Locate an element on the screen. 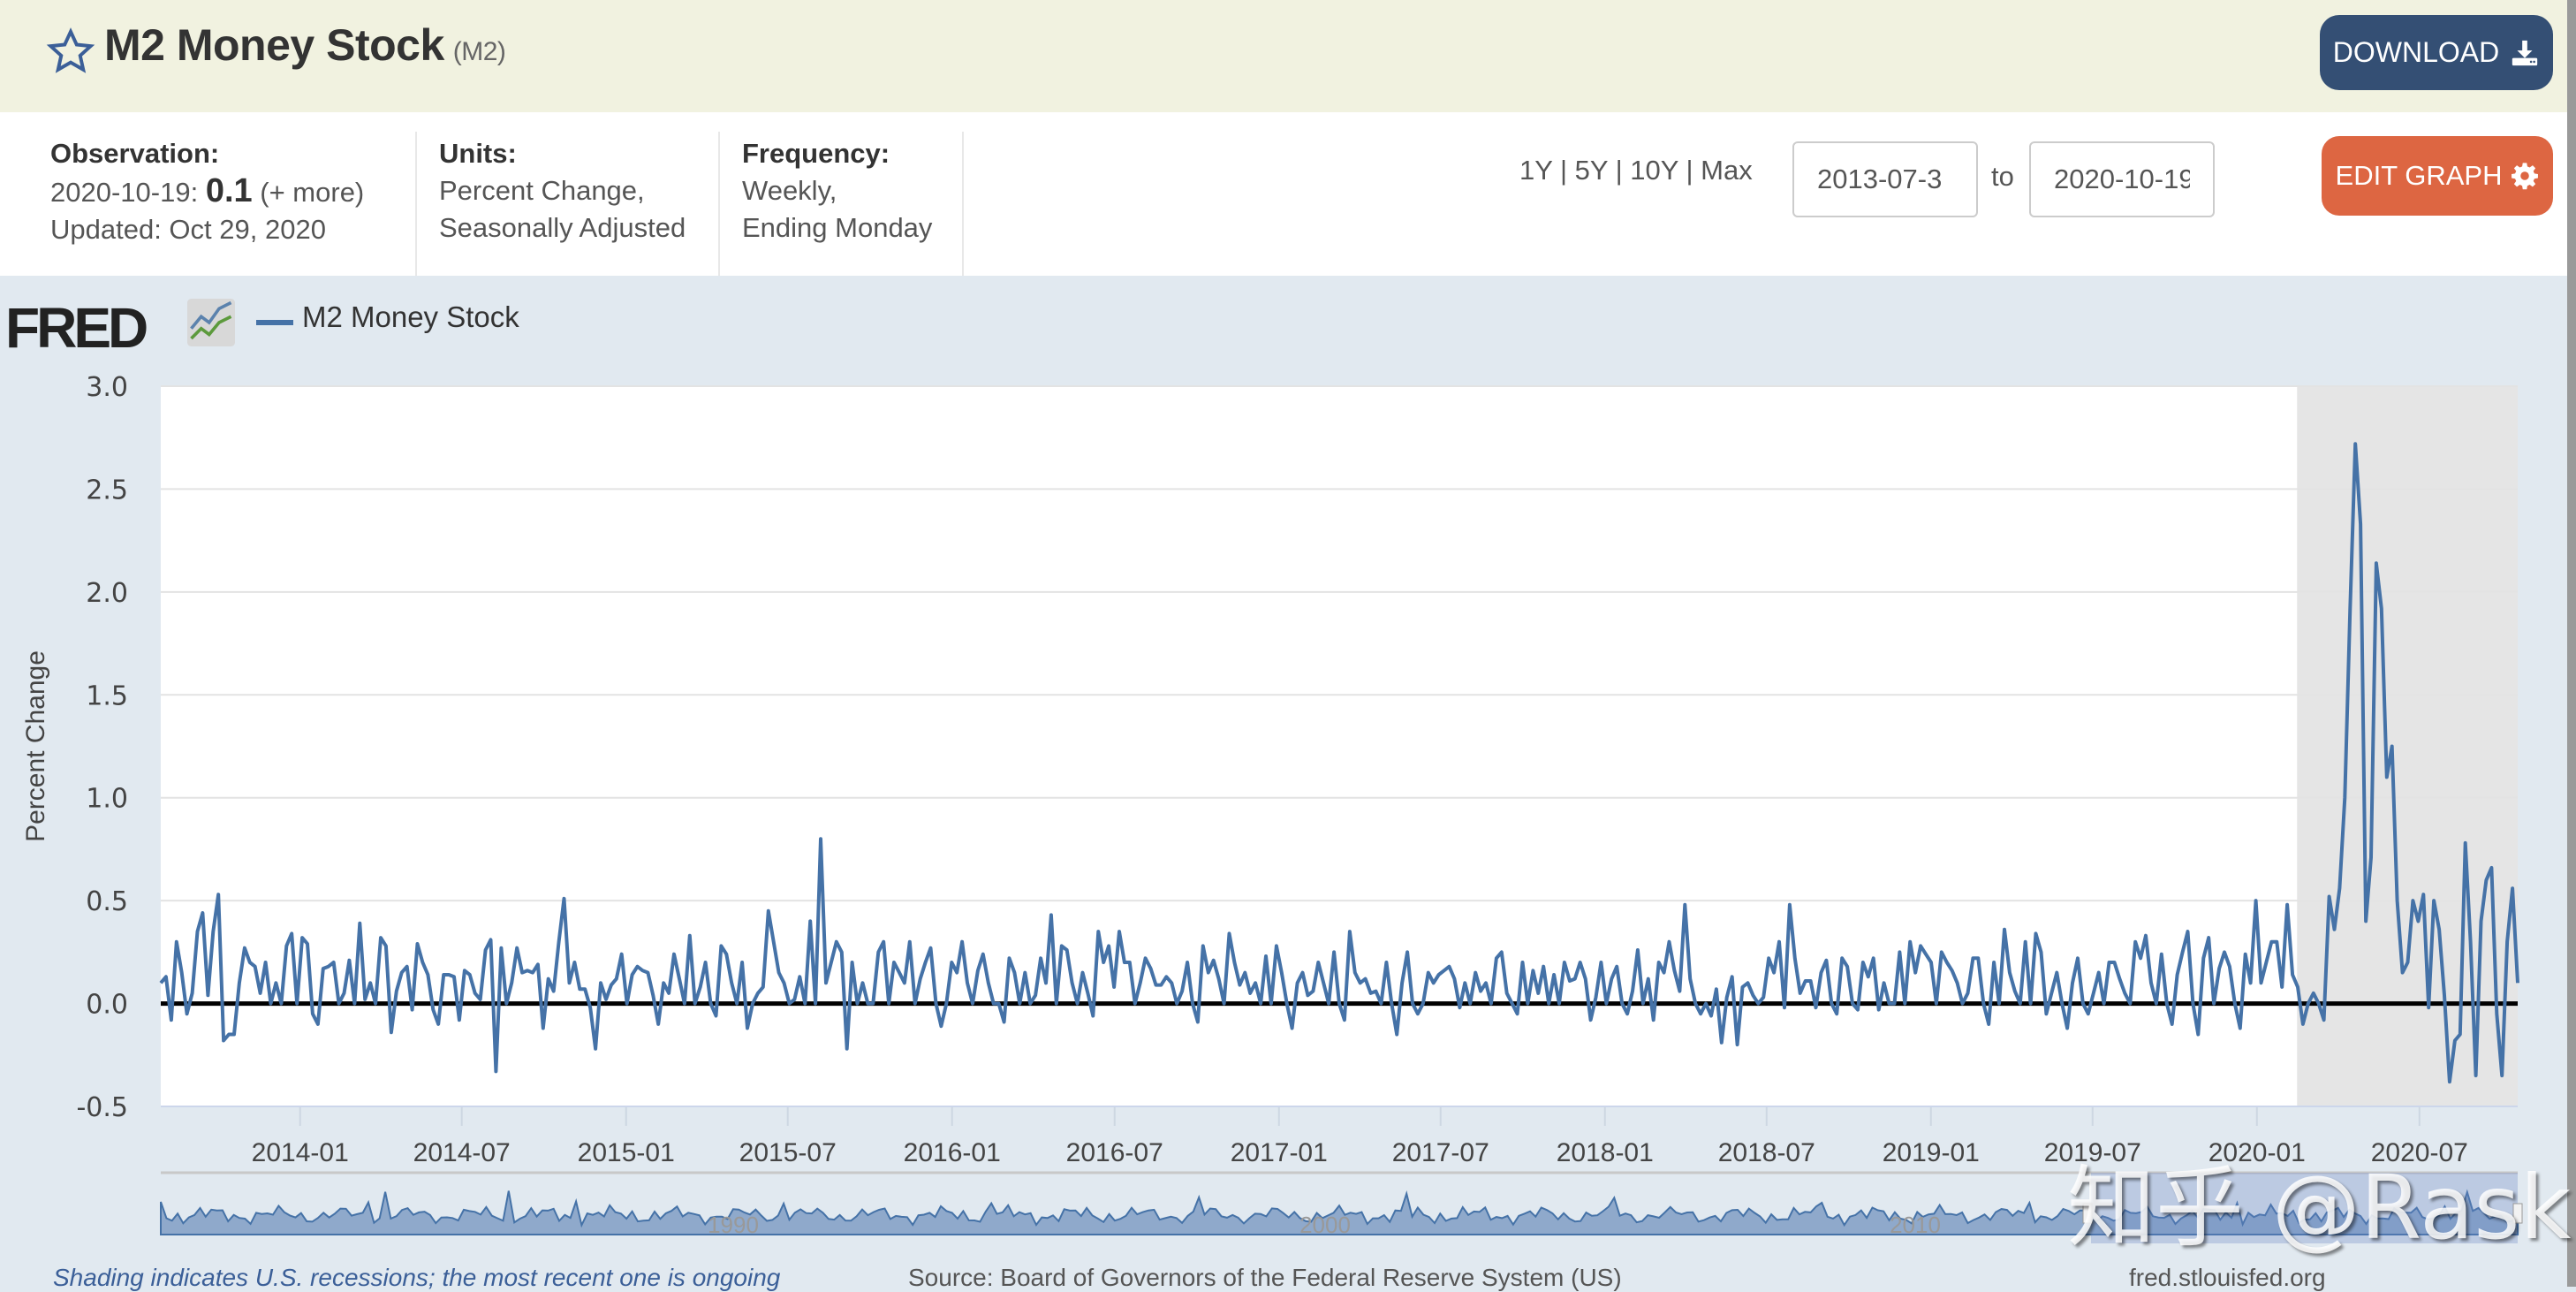 This screenshot has height=1292, width=2576. x-tick-label: 2017-01 is located at coordinates (1279, 1152).